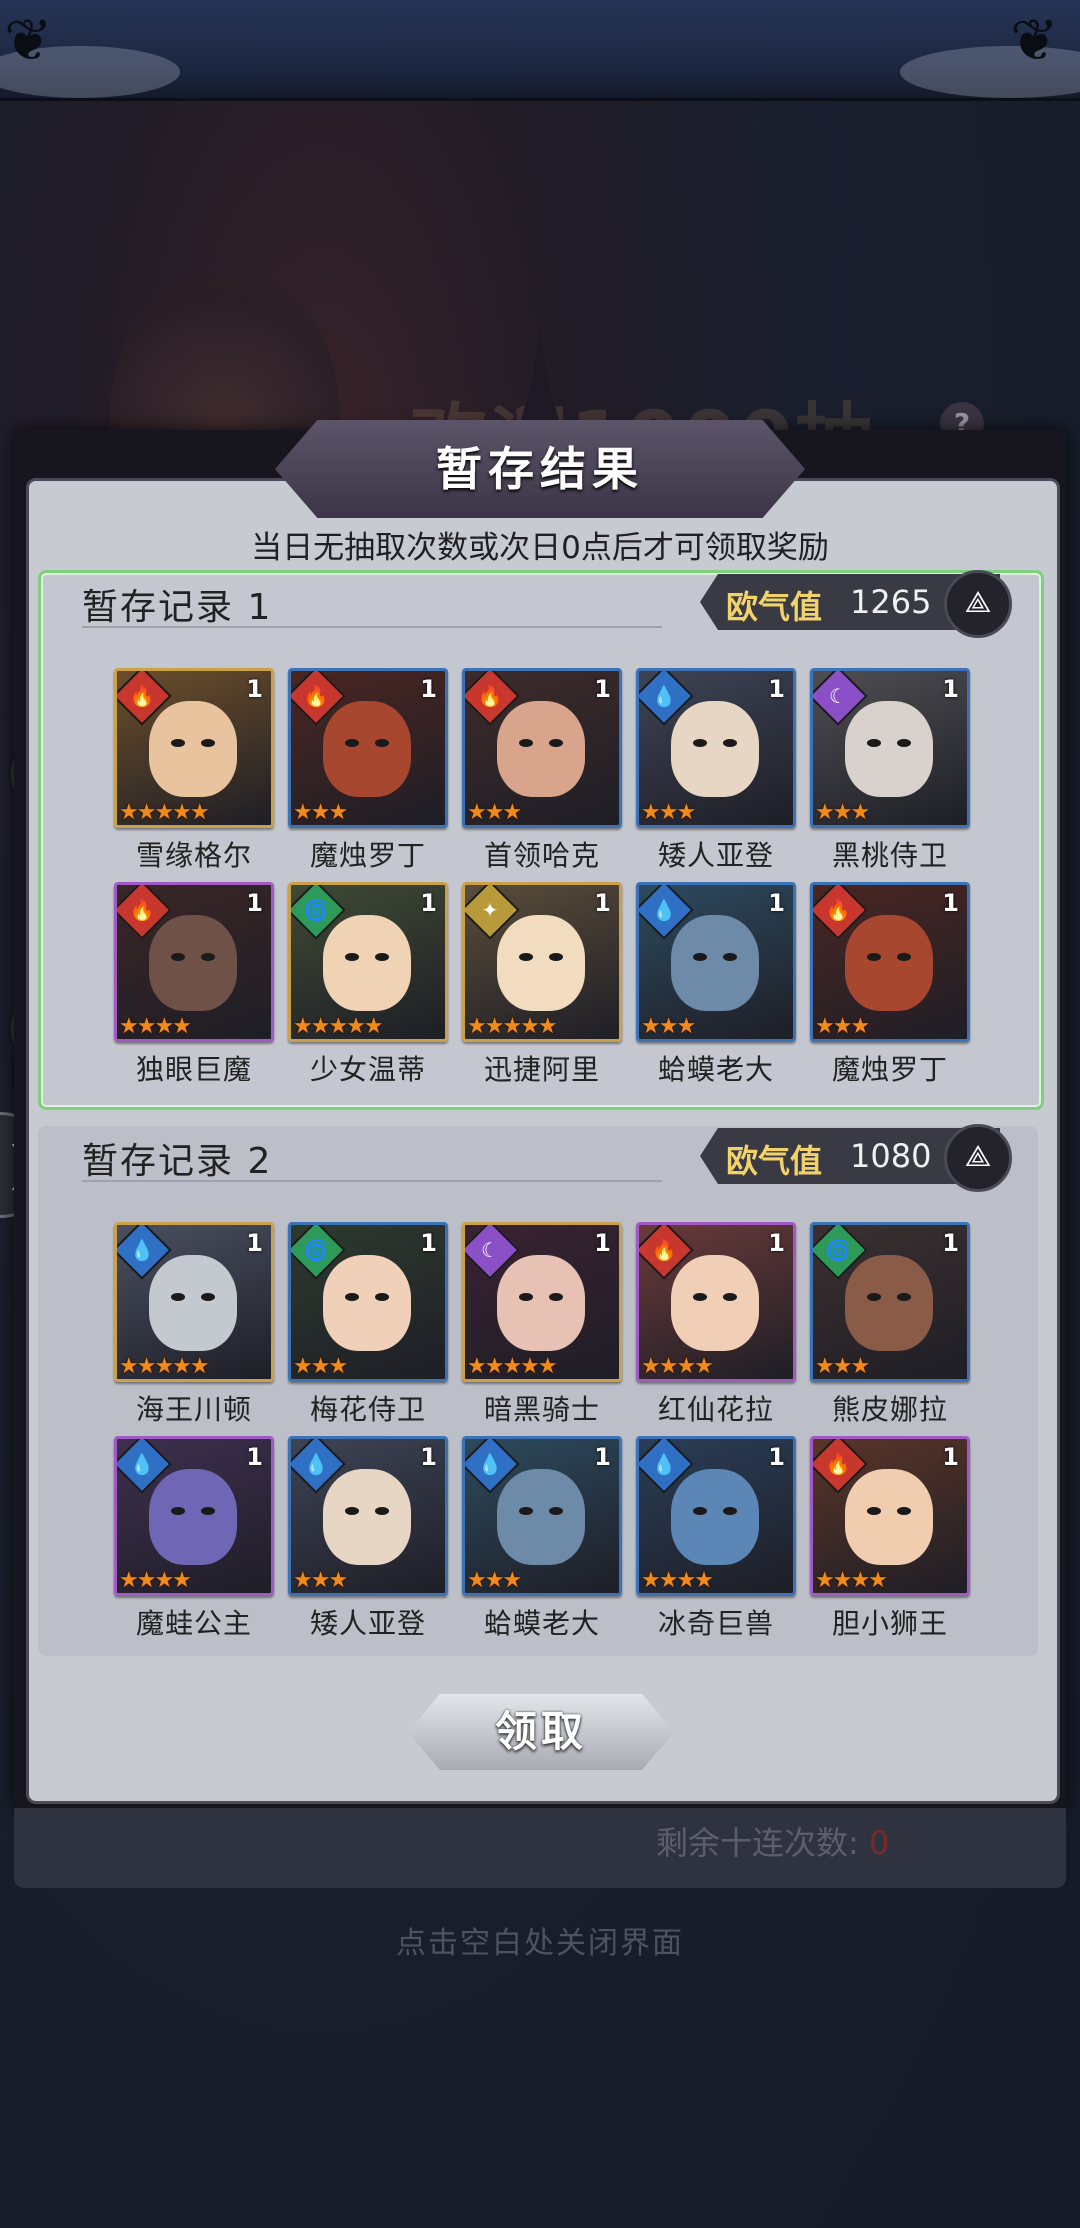 Image resolution: width=1080 pixels, height=2228 pixels. I want to click on remaining-count: 0, so click(879, 1843).